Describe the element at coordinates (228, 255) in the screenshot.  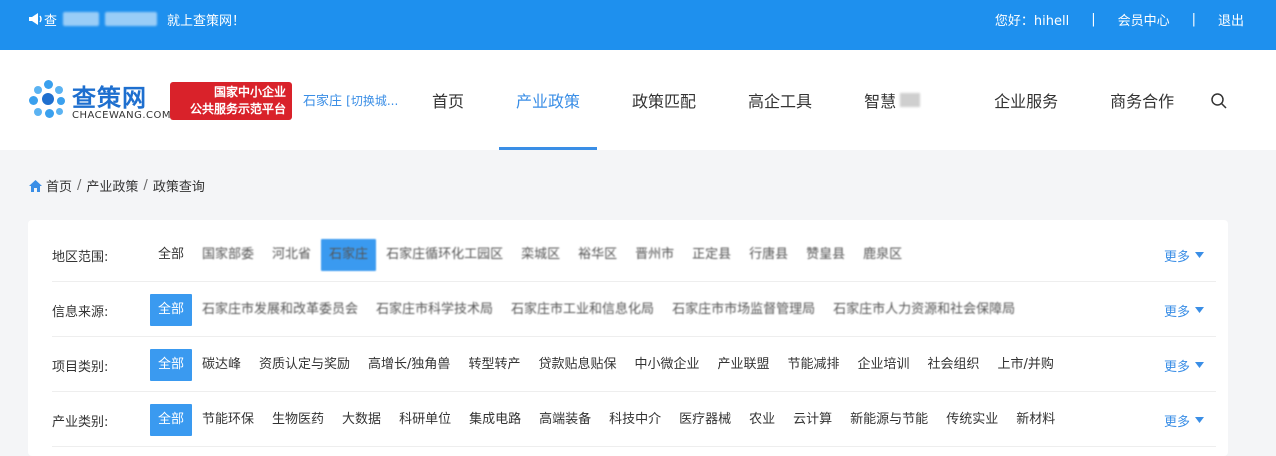
I see `filter-option: 国家部委` at that location.